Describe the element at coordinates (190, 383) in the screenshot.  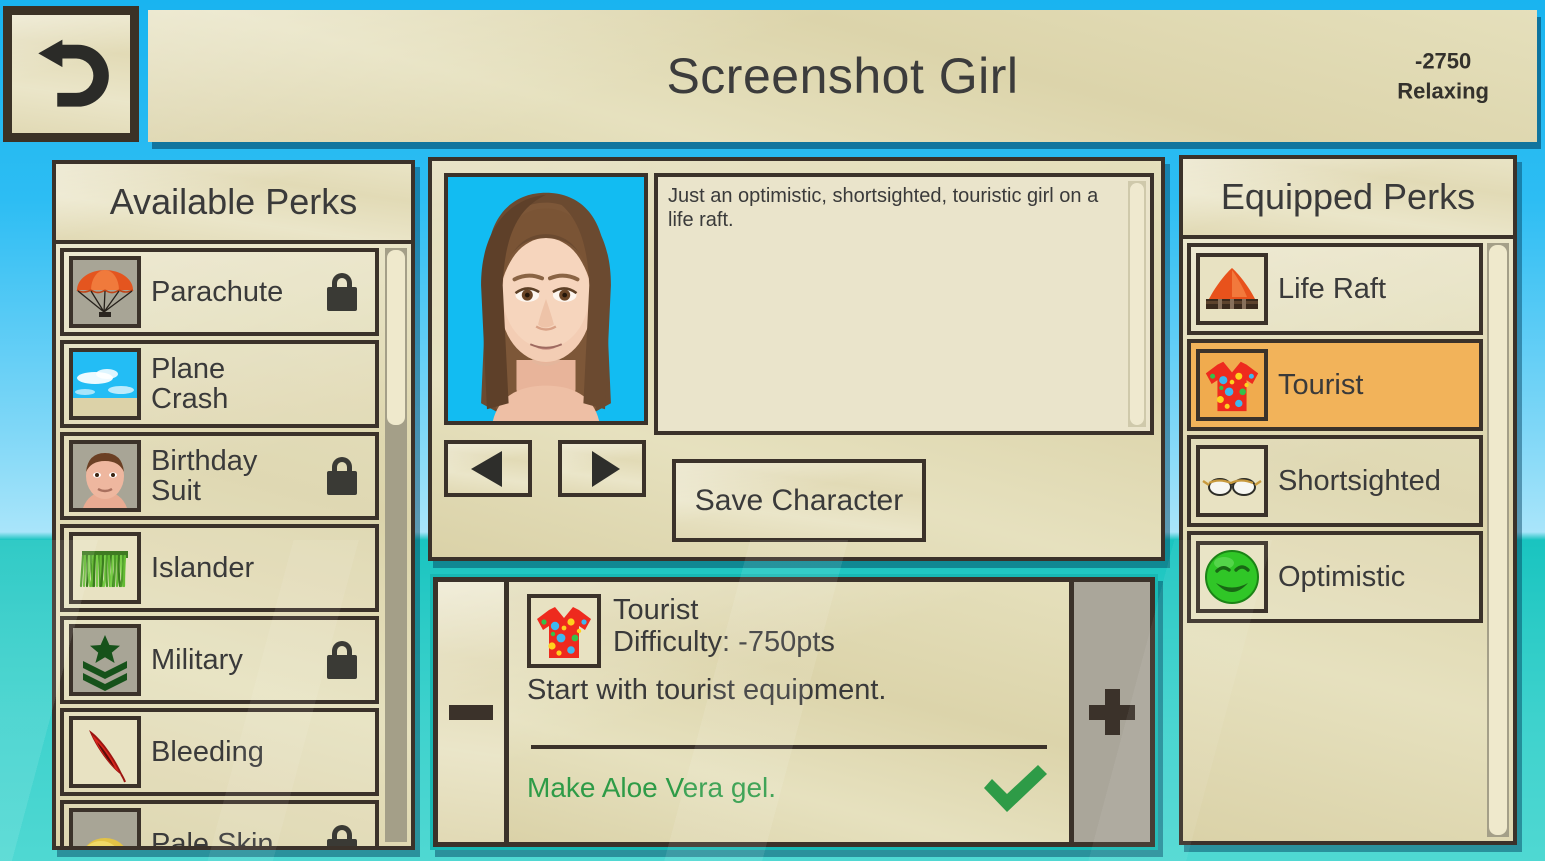
I see `perk-label: Plane Crash` at that location.